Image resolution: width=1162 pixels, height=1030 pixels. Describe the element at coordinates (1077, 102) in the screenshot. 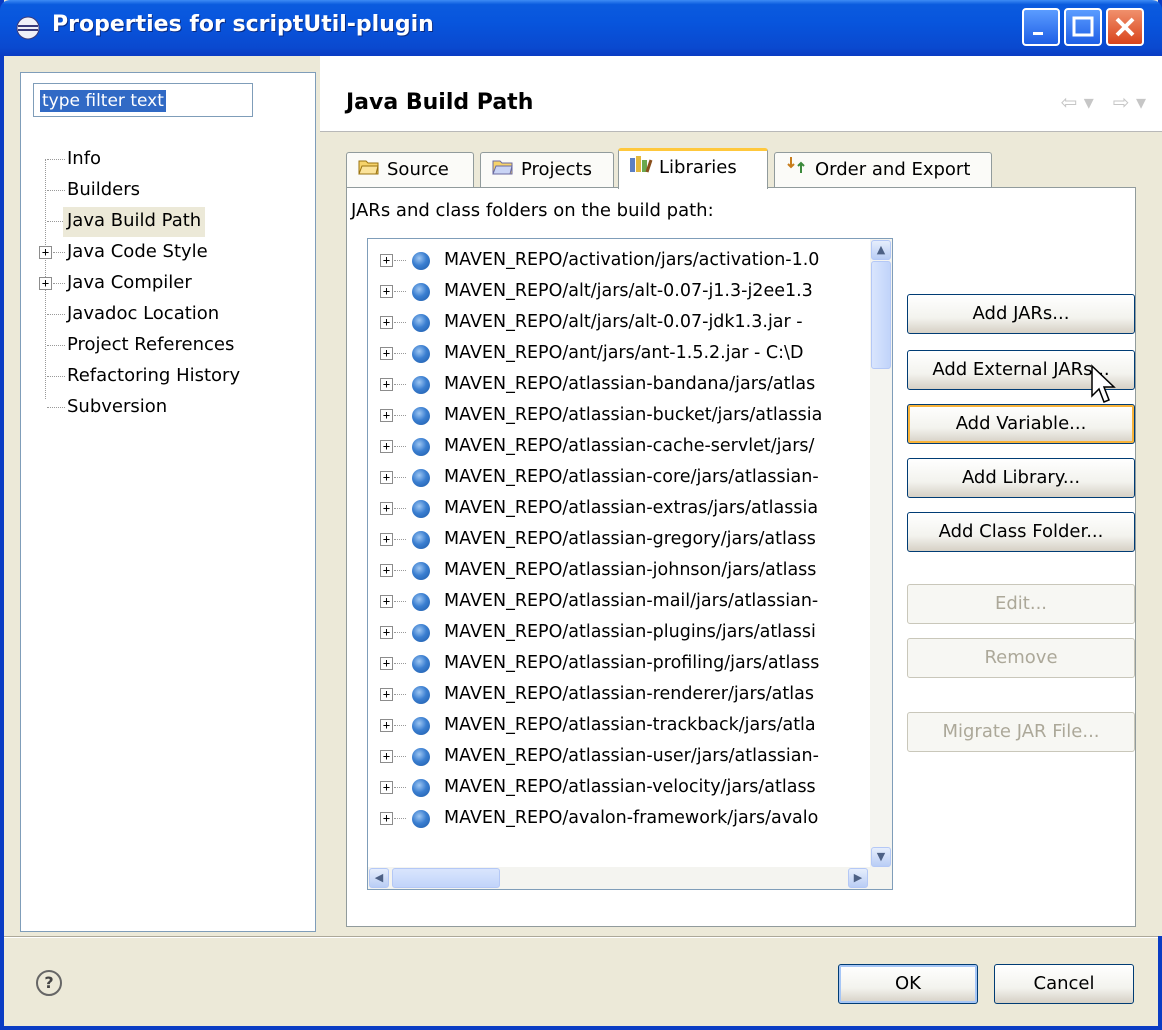

I see `back-arrow-icon: ⇦ ▾` at that location.